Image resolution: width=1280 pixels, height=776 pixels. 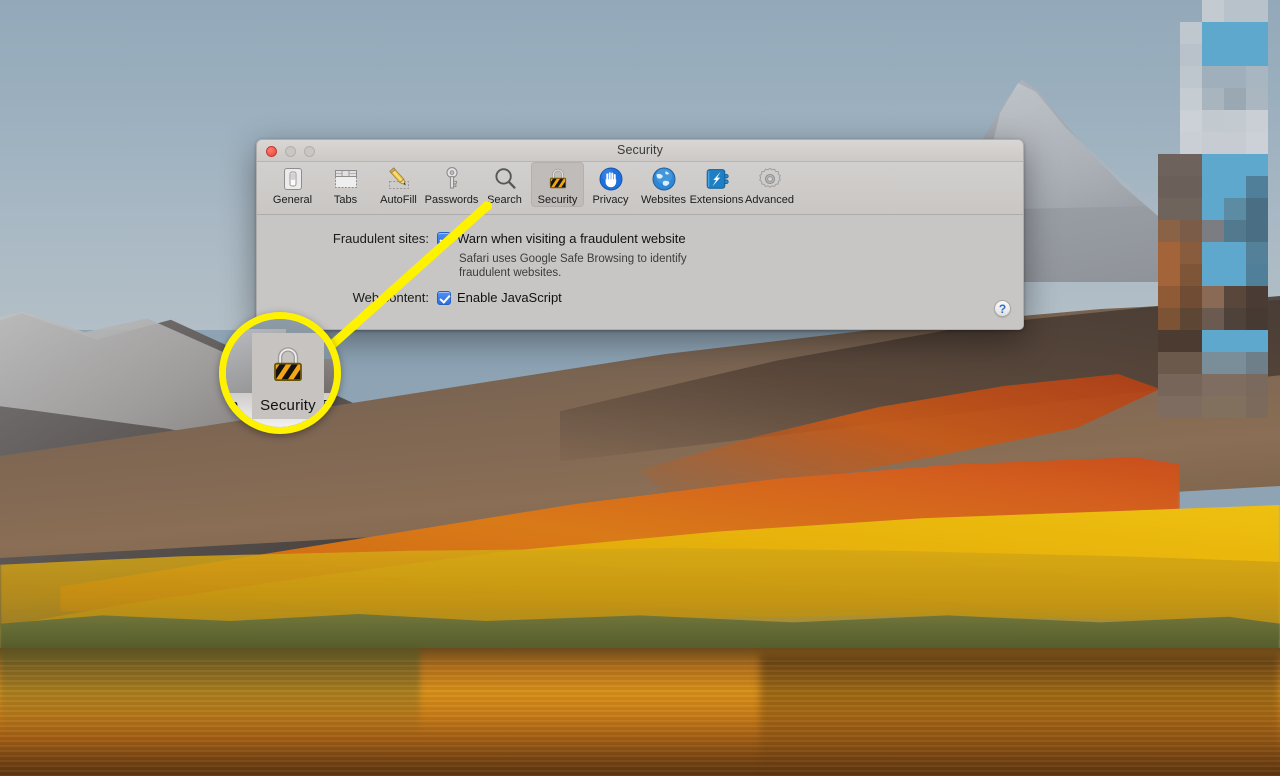 What do you see at coordinates (444, 239) in the screenshot?
I see `warn-fraudulent-website-checkbox` at bounding box center [444, 239].